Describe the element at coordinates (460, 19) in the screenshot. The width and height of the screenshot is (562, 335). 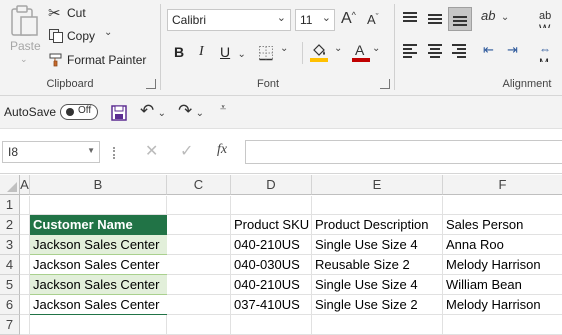
I see `bottom-align-icon` at that location.